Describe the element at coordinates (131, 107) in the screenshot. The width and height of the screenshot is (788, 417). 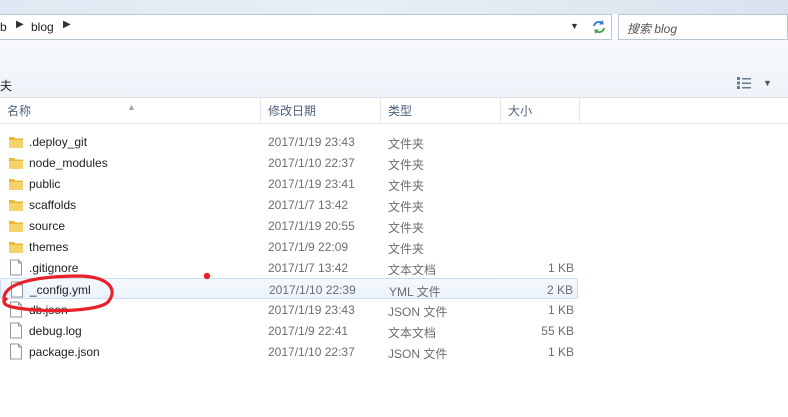
I see `sort-ascending-icon: ▲` at that location.